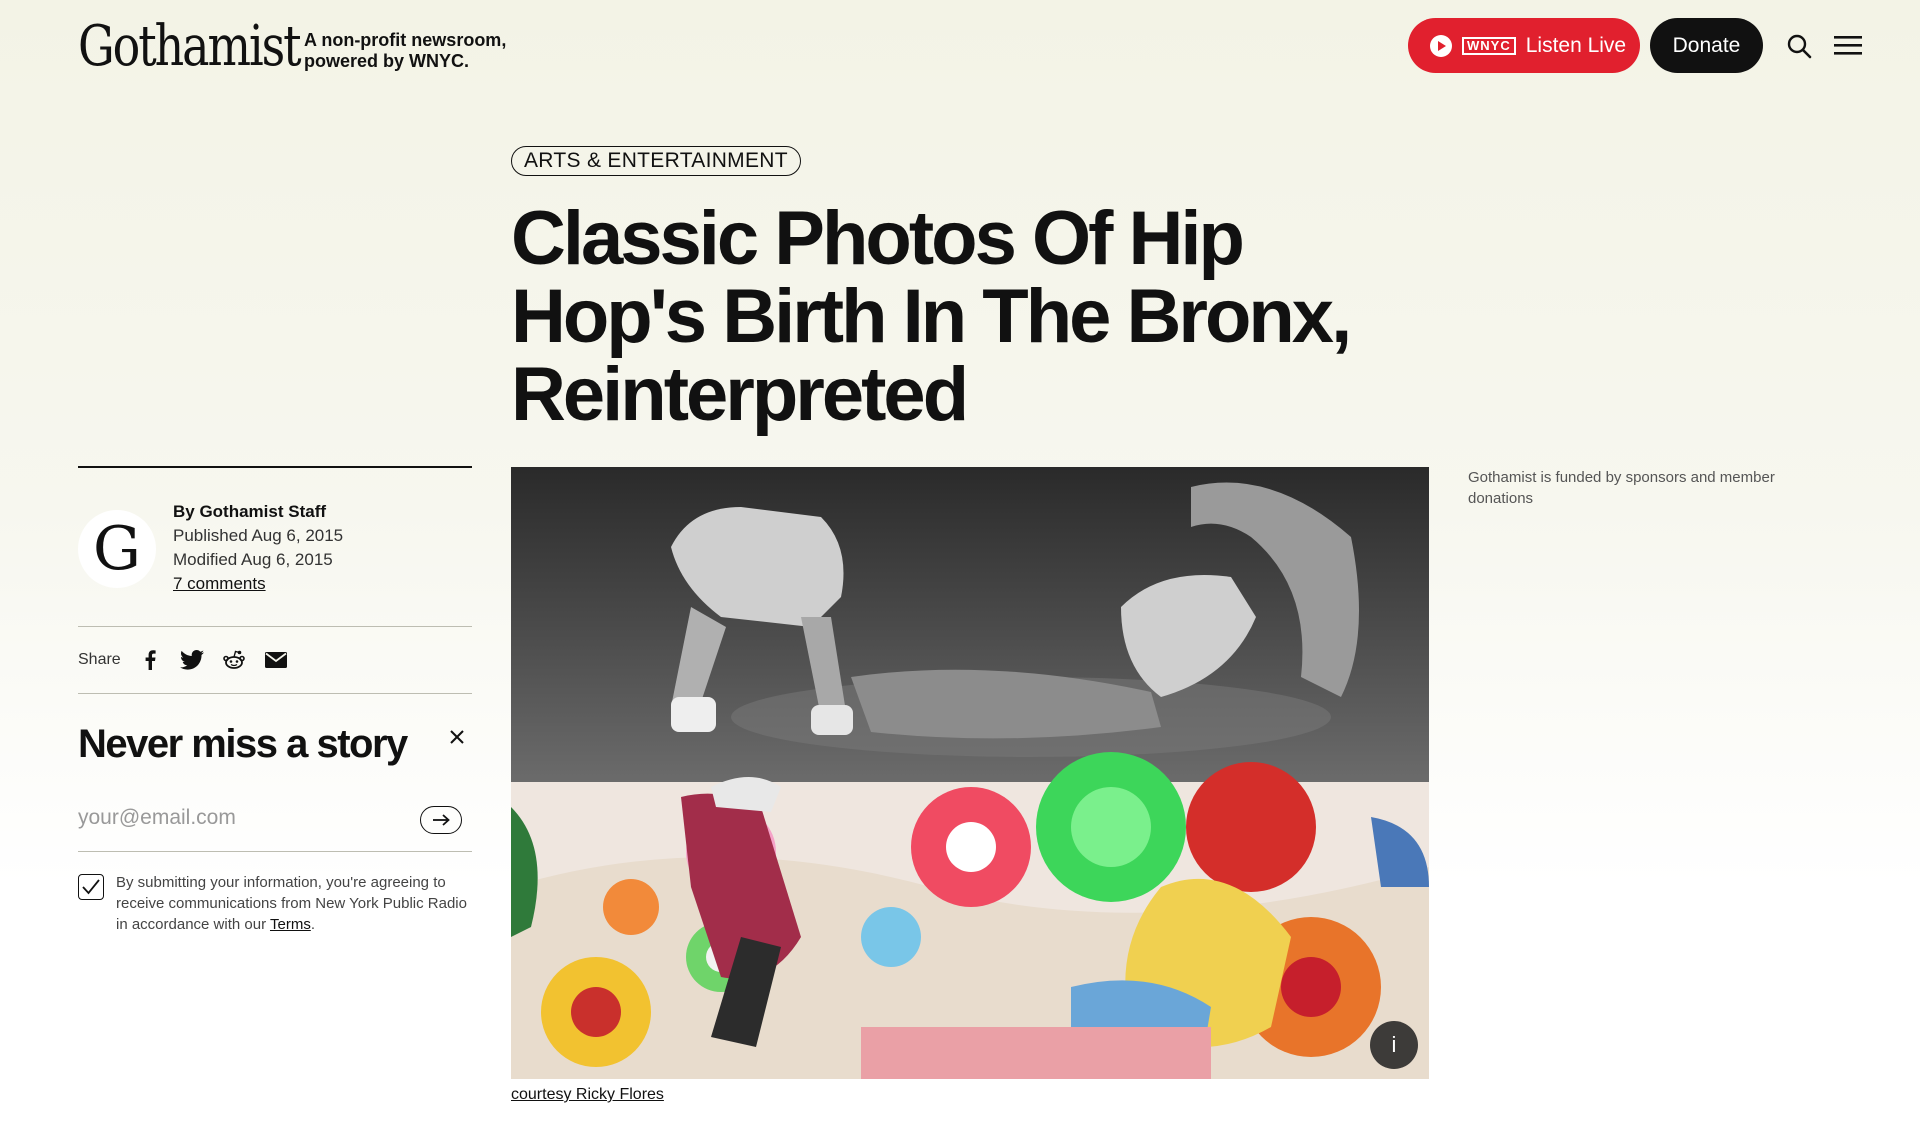  I want to click on donate-button: Donate, so click(1706, 45).